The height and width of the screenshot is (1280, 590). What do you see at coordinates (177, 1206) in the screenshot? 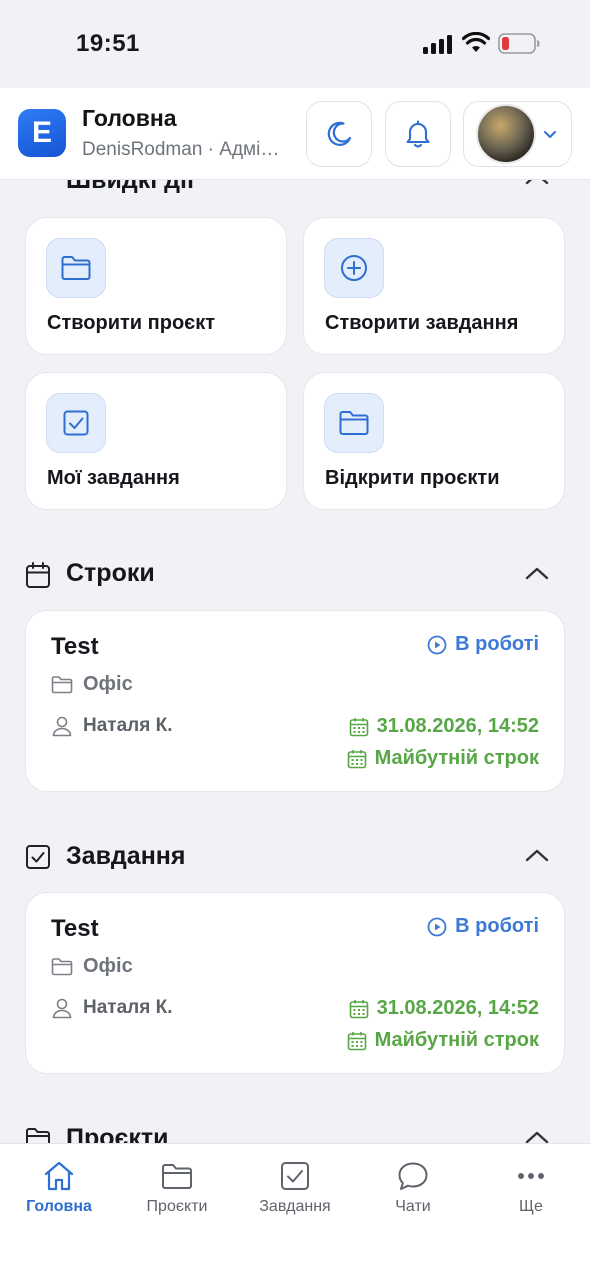
I see `tab-label: Проєкти` at bounding box center [177, 1206].